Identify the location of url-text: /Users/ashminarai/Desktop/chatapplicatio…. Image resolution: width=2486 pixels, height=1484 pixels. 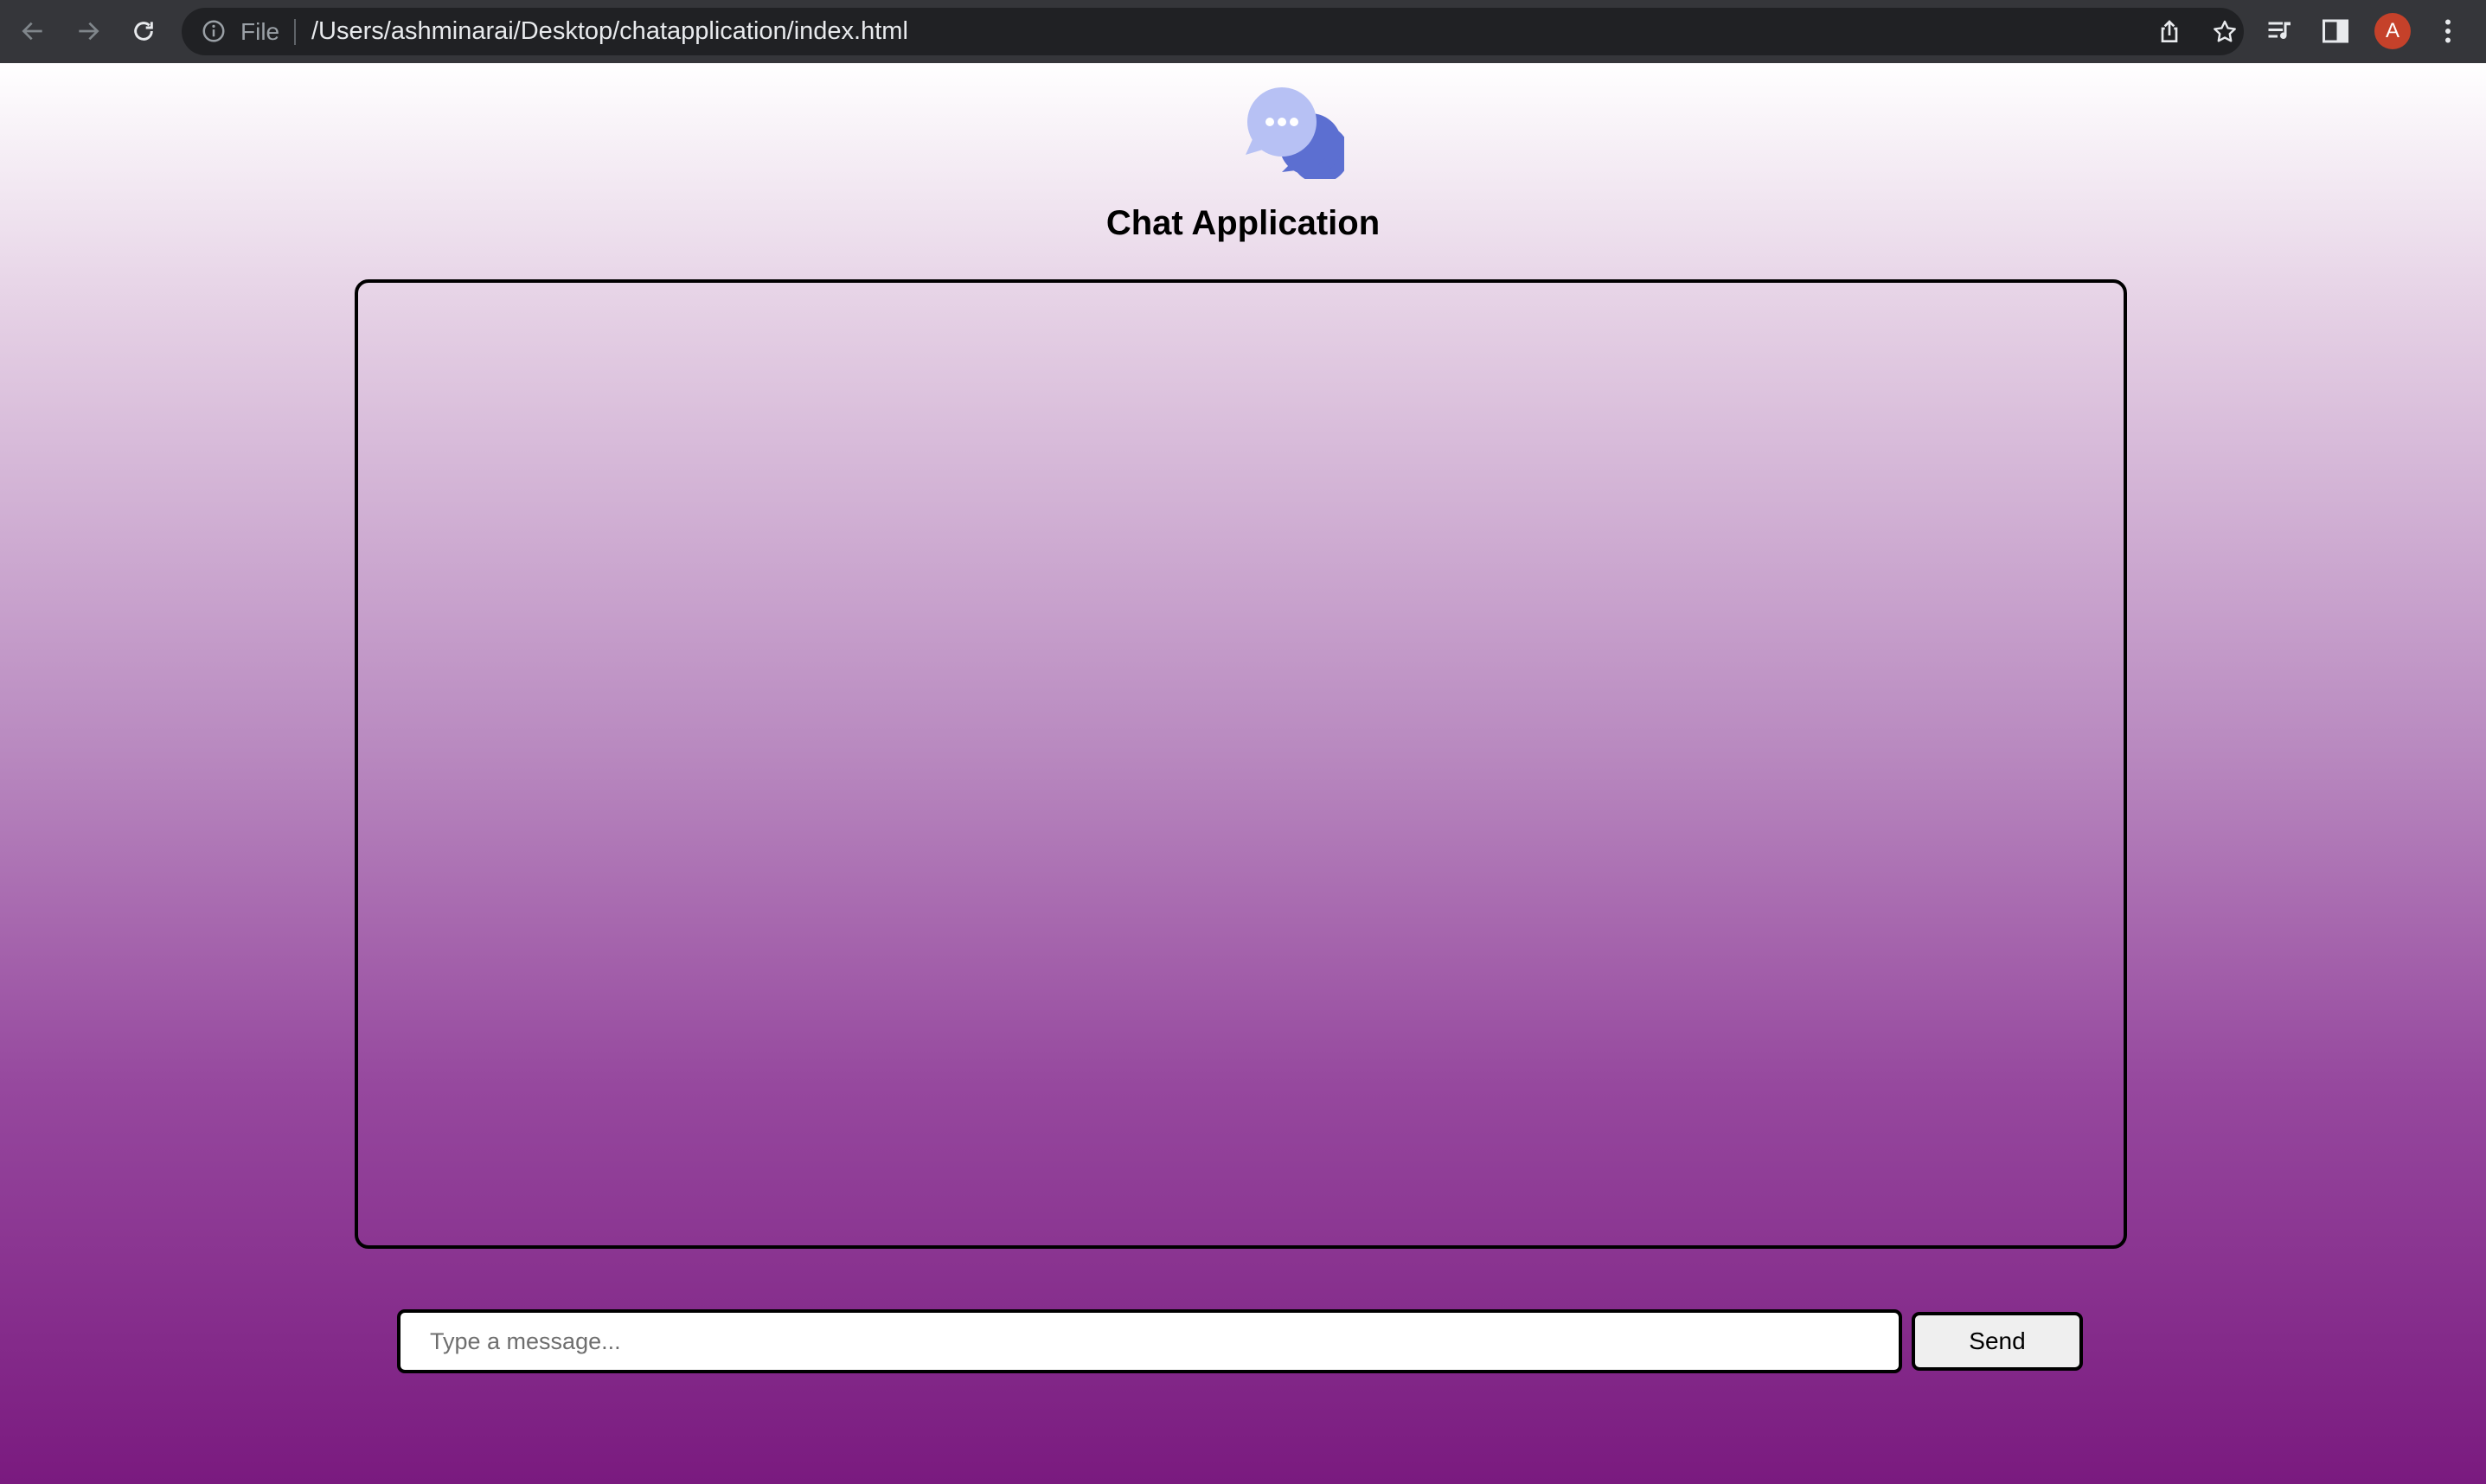
(609, 32).